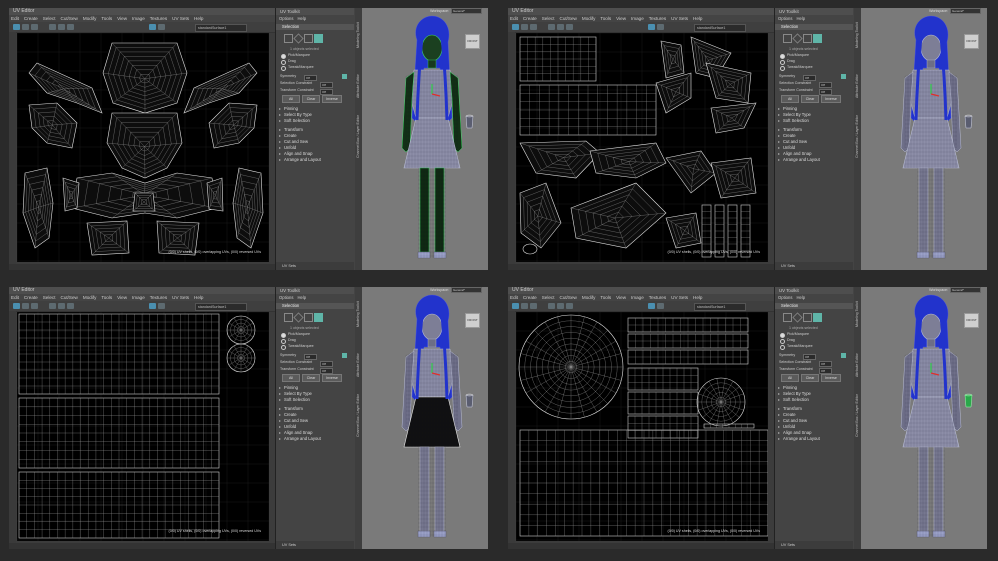 The height and width of the screenshot is (561, 998). Describe the element at coordinates (814, 84) in the screenshot. I see `selection-constraint-row: Selection Constraint Off` at that location.